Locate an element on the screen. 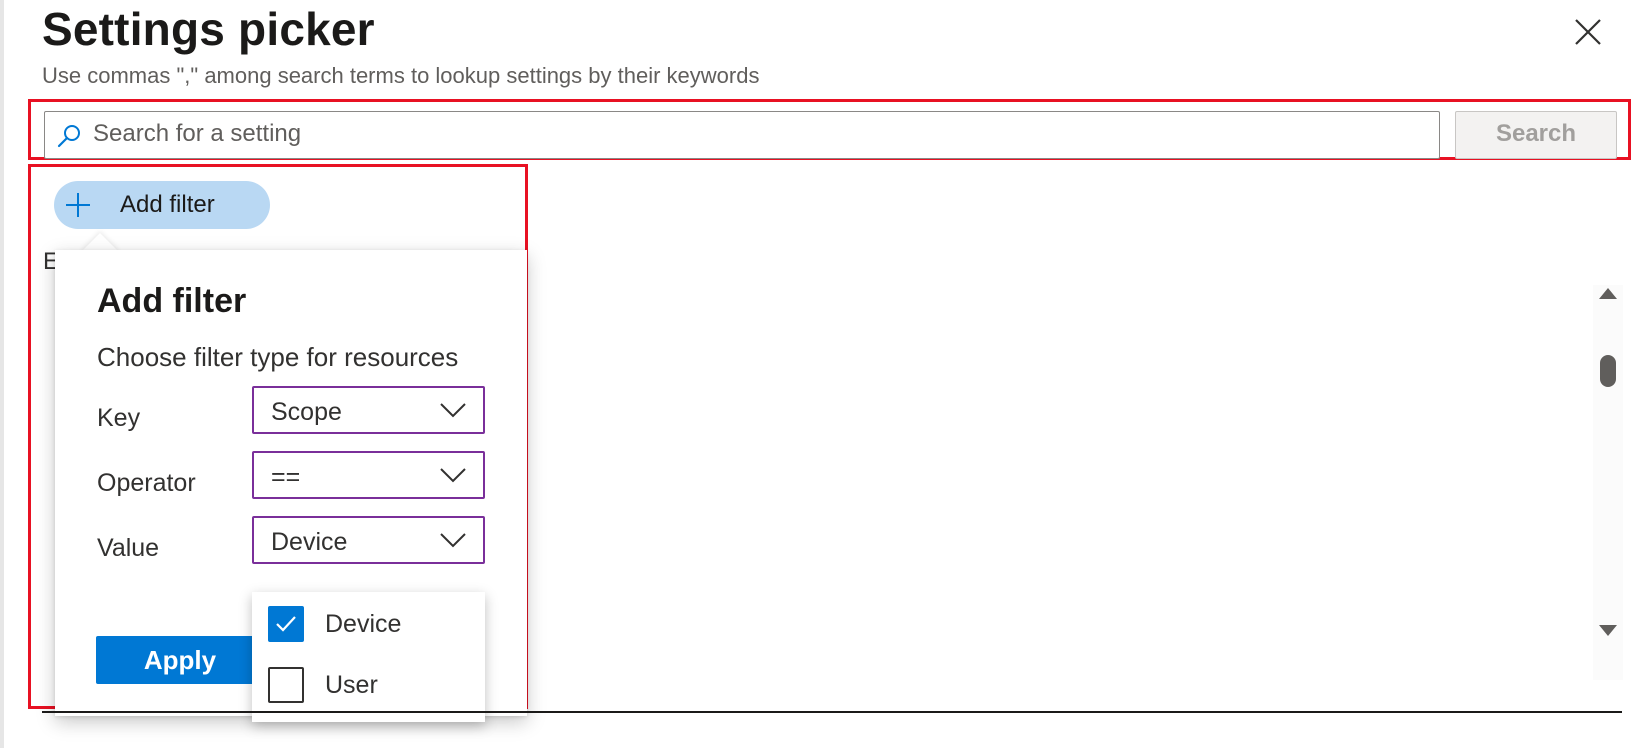  search-input is located at coordinates (758, 134).